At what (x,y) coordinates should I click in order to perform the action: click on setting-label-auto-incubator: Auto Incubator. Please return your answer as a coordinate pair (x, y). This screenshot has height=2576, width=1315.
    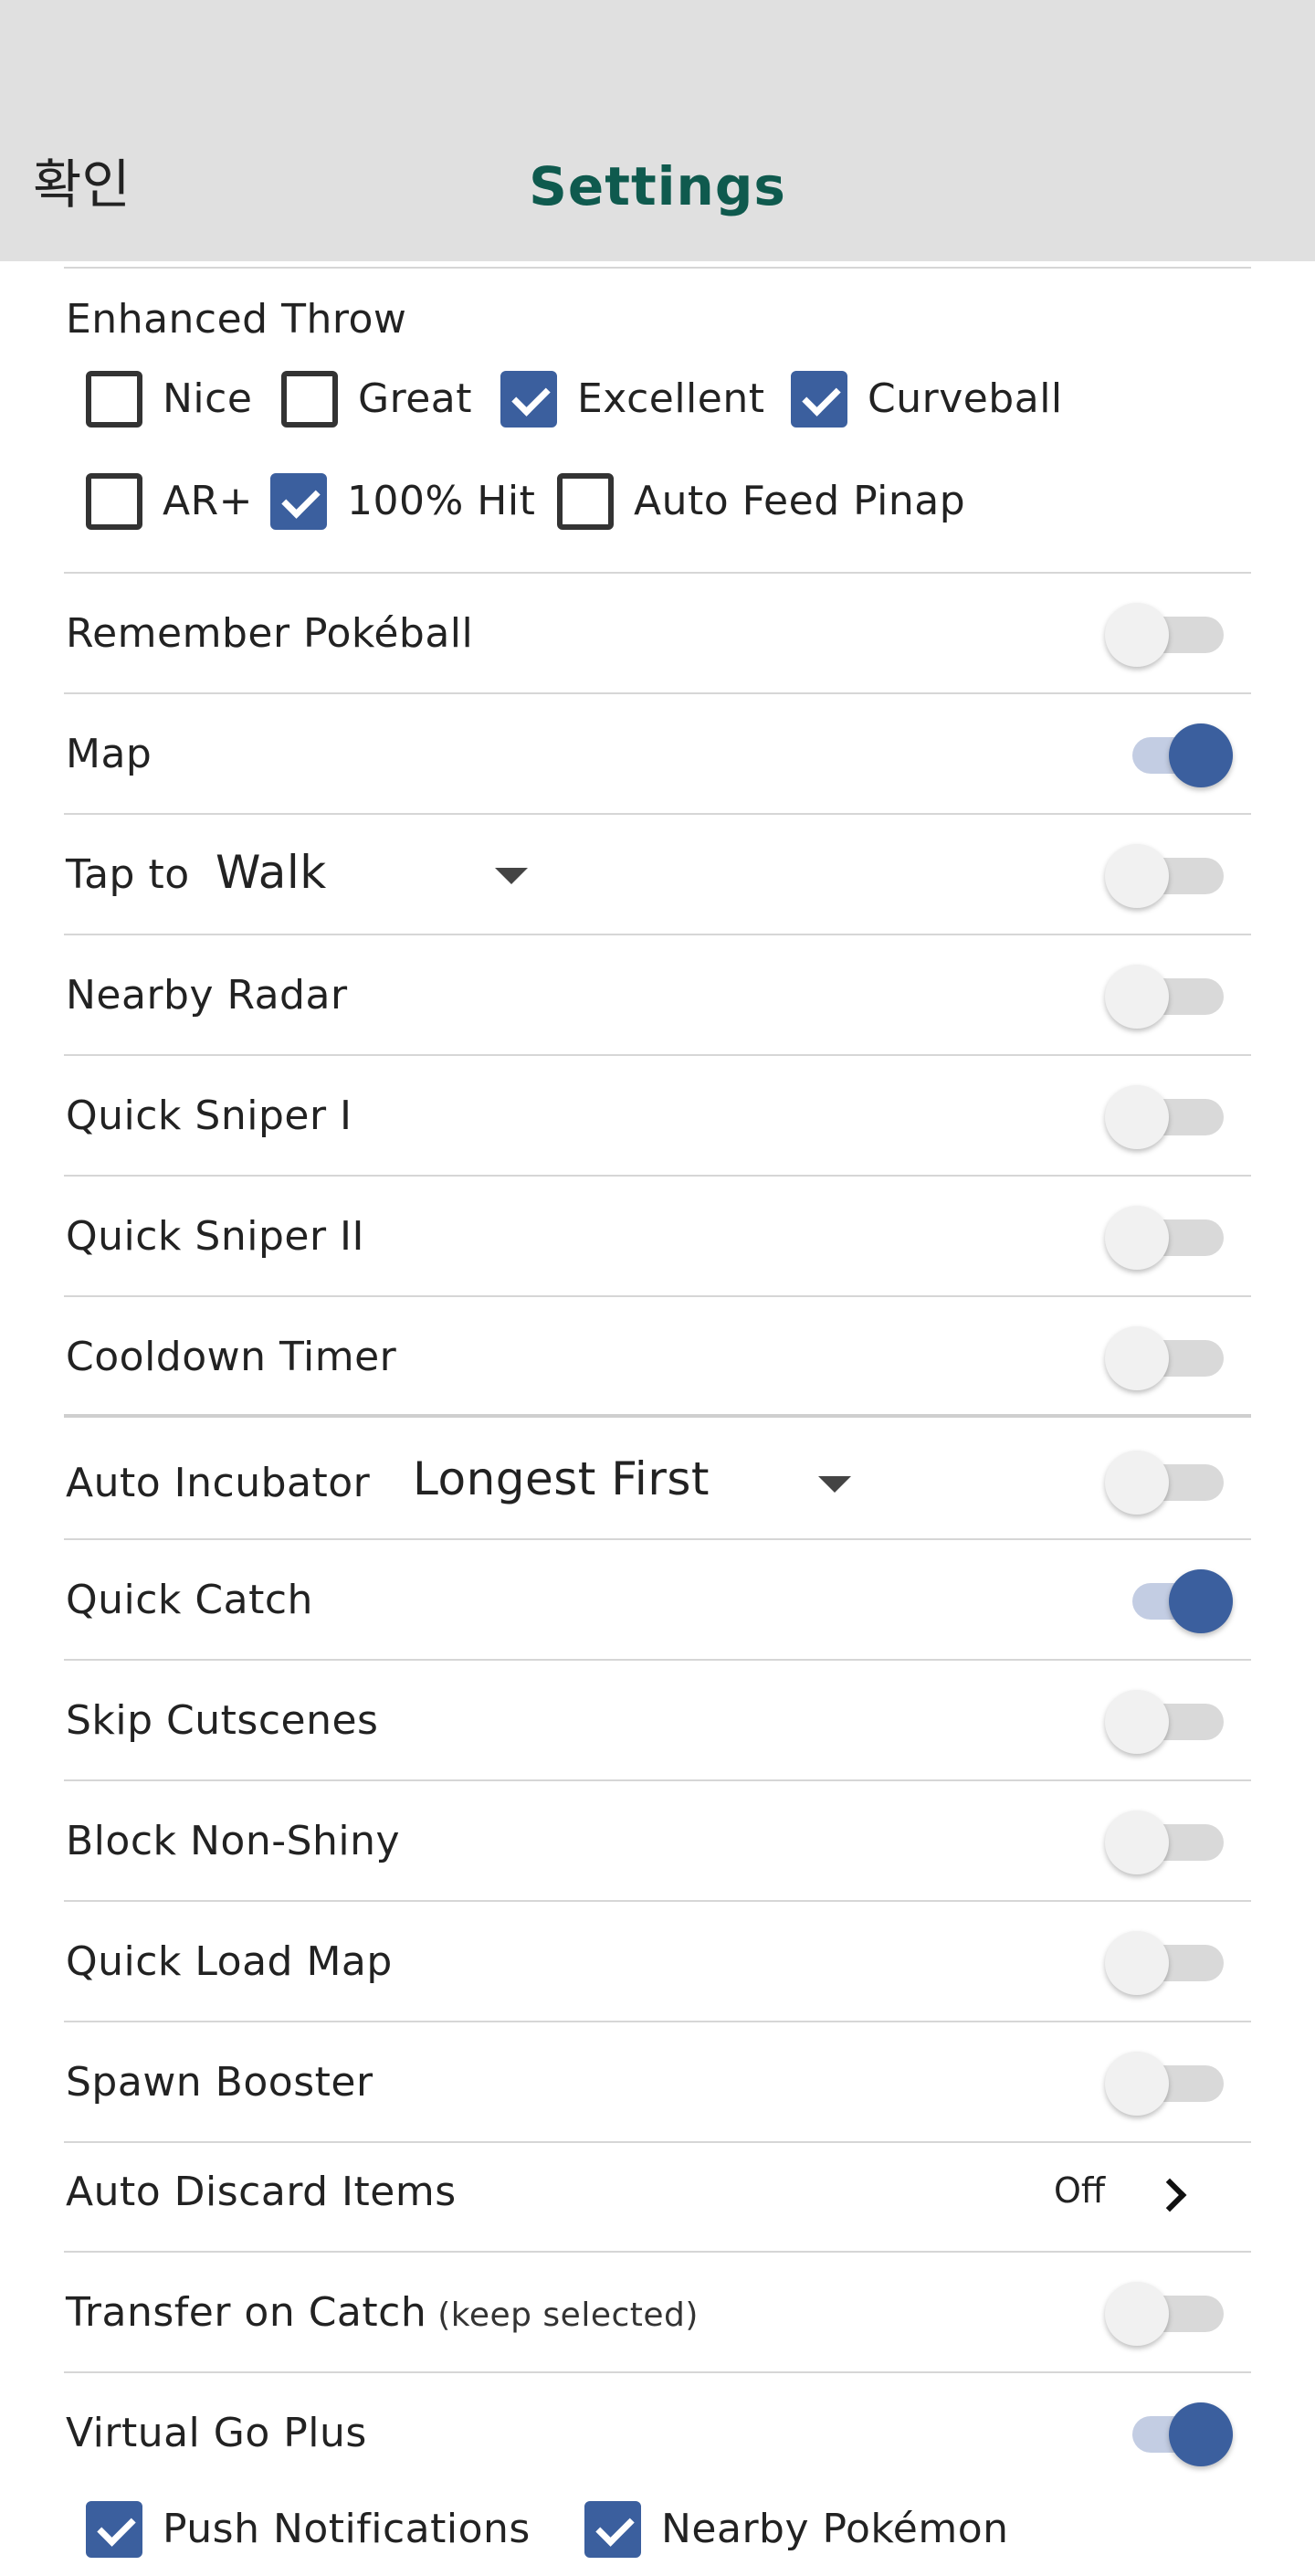
    Looking at the image, I should click on (218, 1483).